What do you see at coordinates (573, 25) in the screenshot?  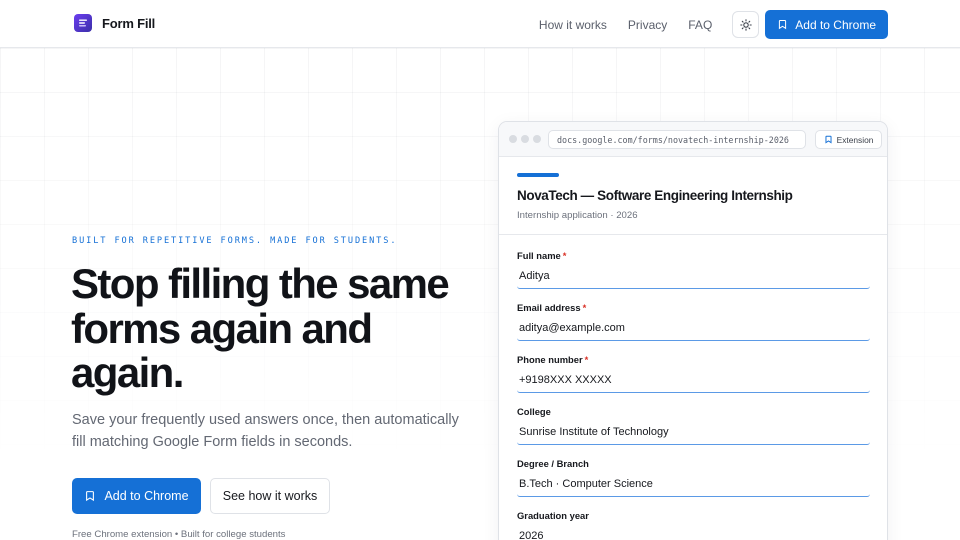 I see `nav-link-how-it-works: How it works` at bounding box center [573, 25].